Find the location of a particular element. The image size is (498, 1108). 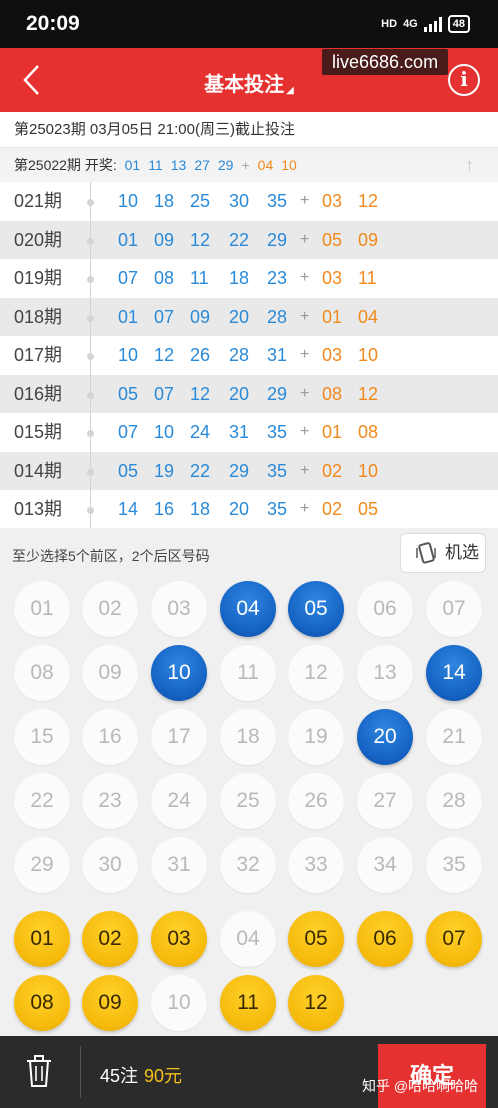

front-ball: 20 is located at coordinates (385, 737).